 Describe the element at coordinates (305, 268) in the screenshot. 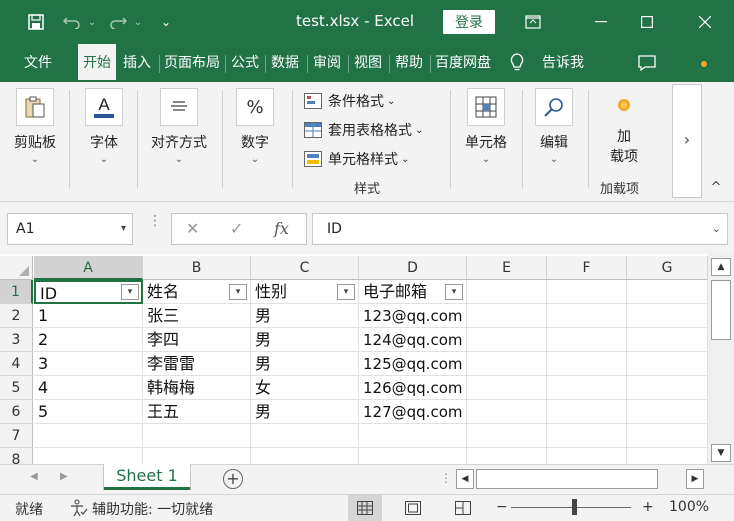

I see `column-header-c: C` at that location.